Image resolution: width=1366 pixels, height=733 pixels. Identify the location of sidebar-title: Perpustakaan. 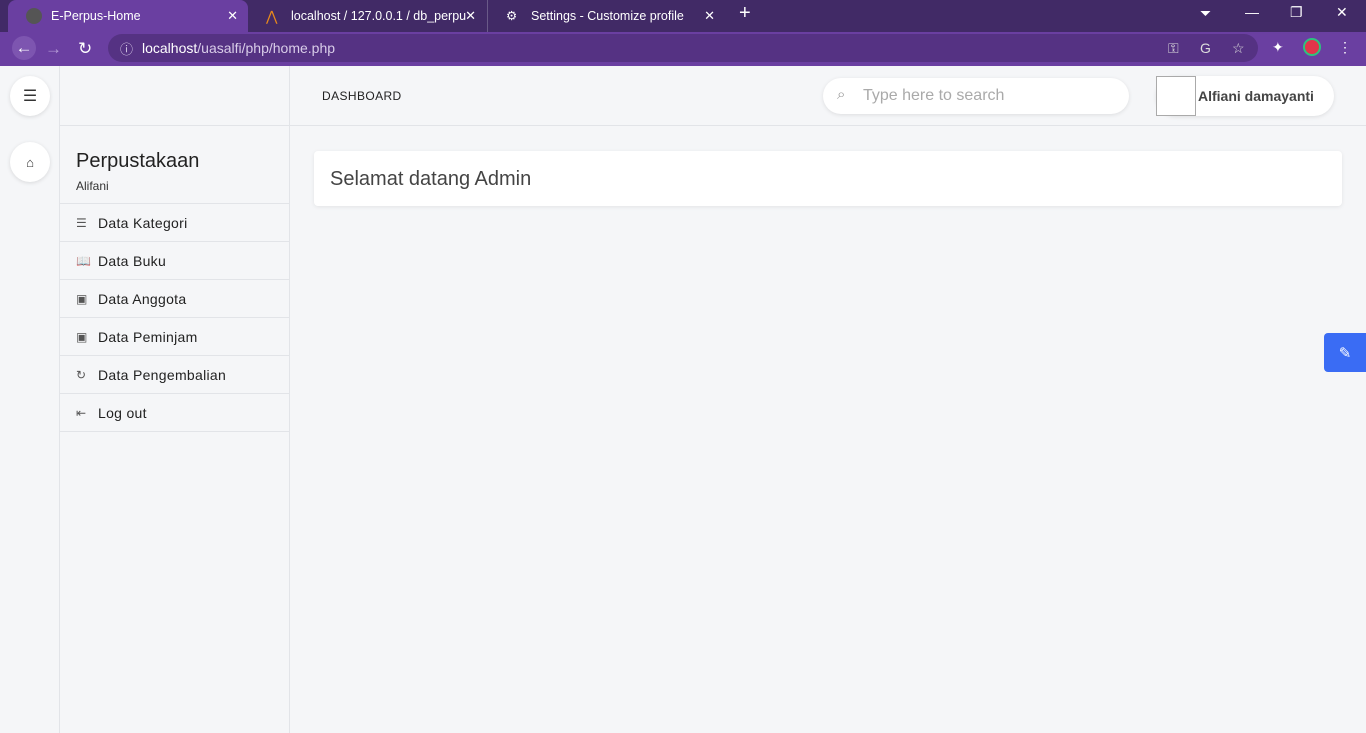
(138, 161).